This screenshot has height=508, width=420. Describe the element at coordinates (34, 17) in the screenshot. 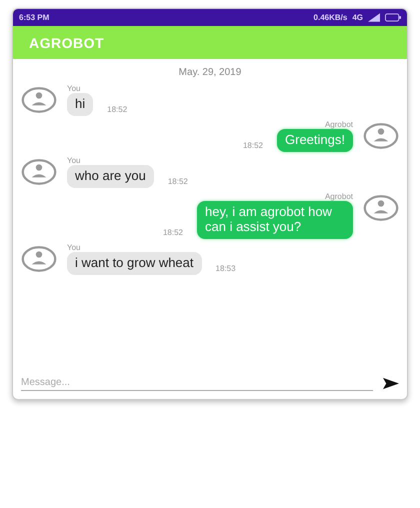

I see `status-time: 6:53 PM` at that location.